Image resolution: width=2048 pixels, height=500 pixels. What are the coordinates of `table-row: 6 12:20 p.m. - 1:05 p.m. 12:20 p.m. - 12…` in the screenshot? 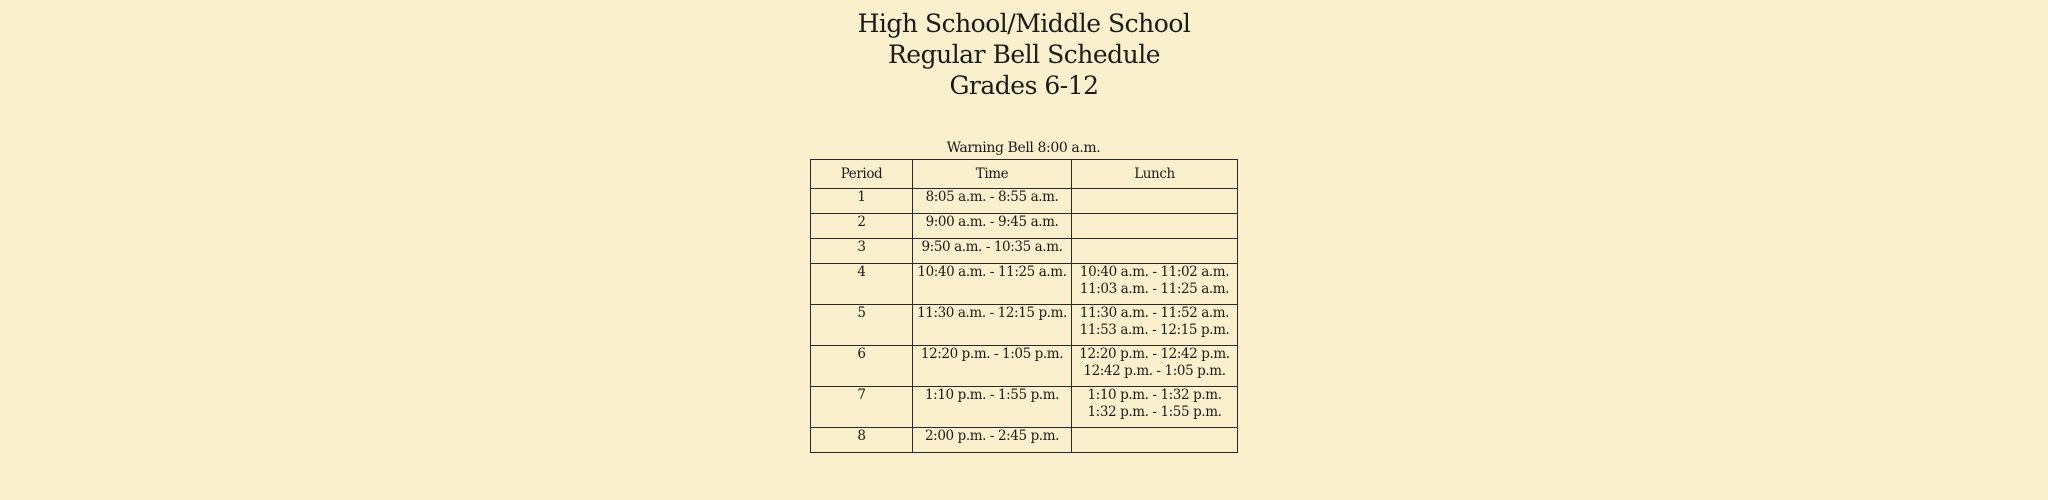 It's located at (1024, 366).